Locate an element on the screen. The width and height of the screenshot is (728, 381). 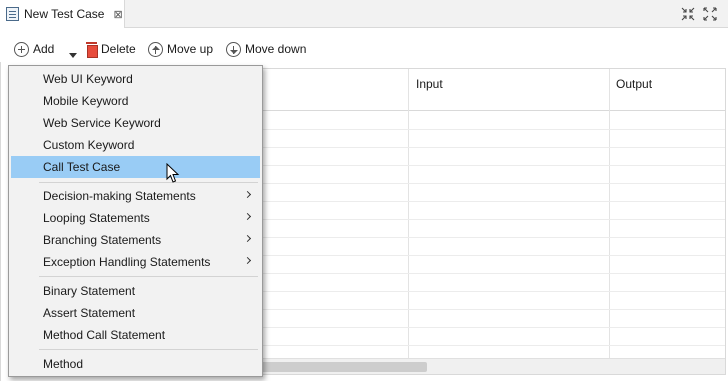
tab-title: New Test Case is located at coordinates (64, 14).